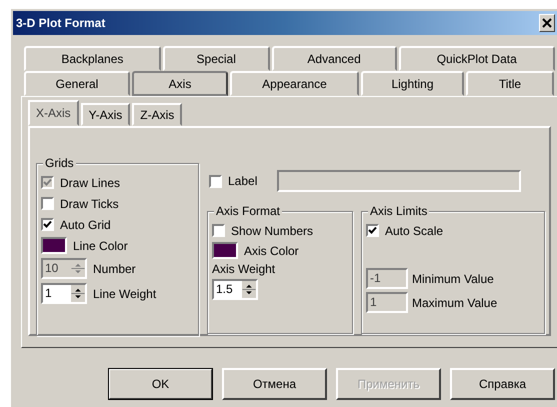 The height and width of the screenshot is (407, 557). What do you see at coordinates (89, 203) in the screenshot?
I see `checkbox-label: Draw Ticks` at bounding box center [89, 203].